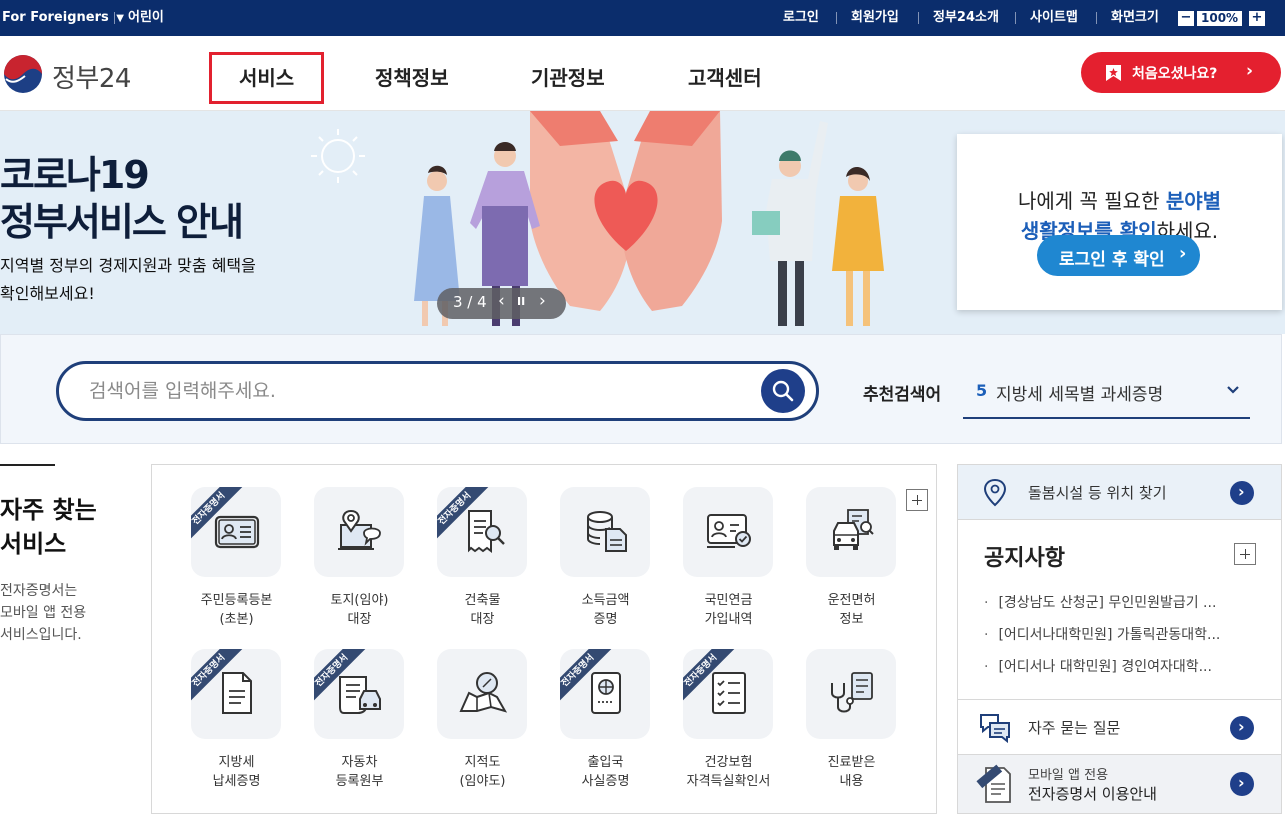 The height and width of the screenshot is (818, 1285). Describe the element at coordinates (1193, 201) in the screenshot. I see `card-highlight: 분야별` at that location.